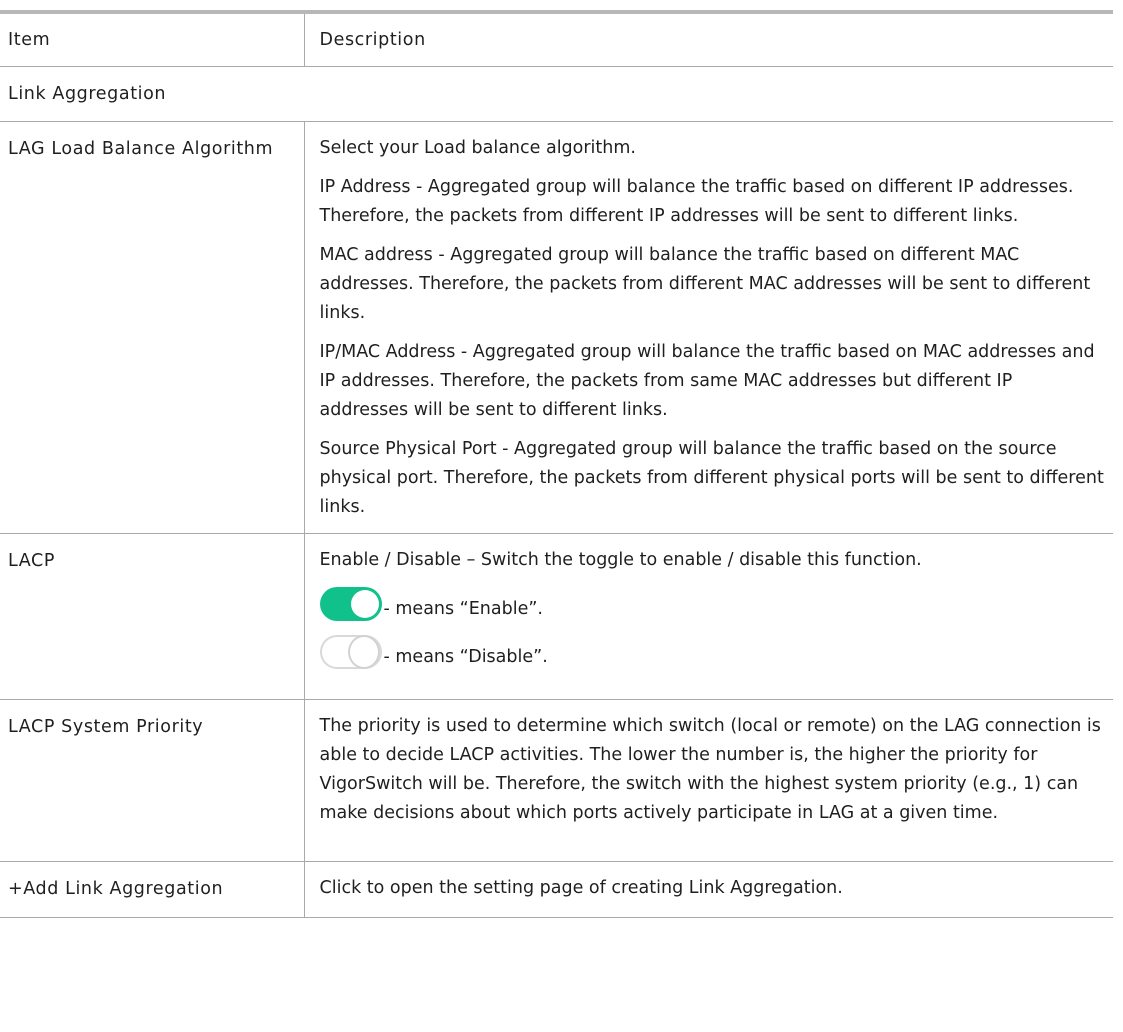  Describe the element at coordinates (372, 39) in the screenshot. I see `header-description: Description` at that location.